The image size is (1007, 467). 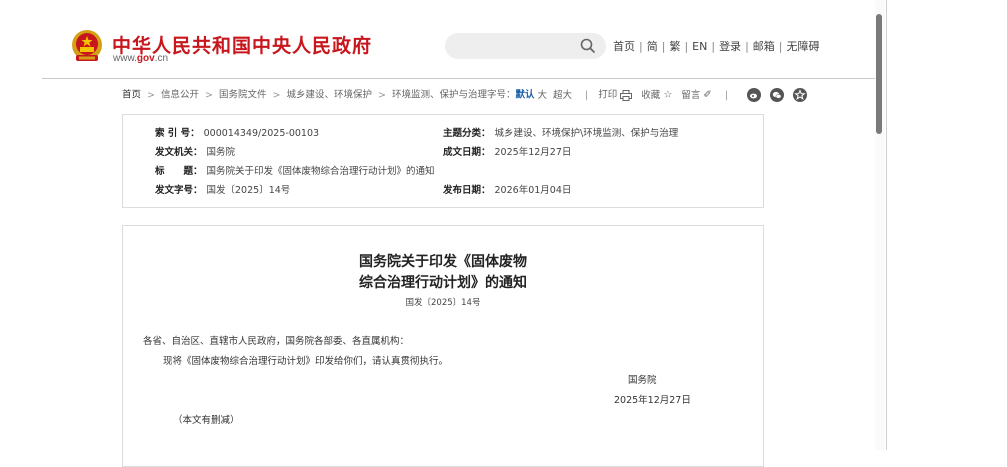 What do you see at coordinates (145, 58) in the screenshot?
I see `site-domain-brand: gov` at bounding box center [145, 58].